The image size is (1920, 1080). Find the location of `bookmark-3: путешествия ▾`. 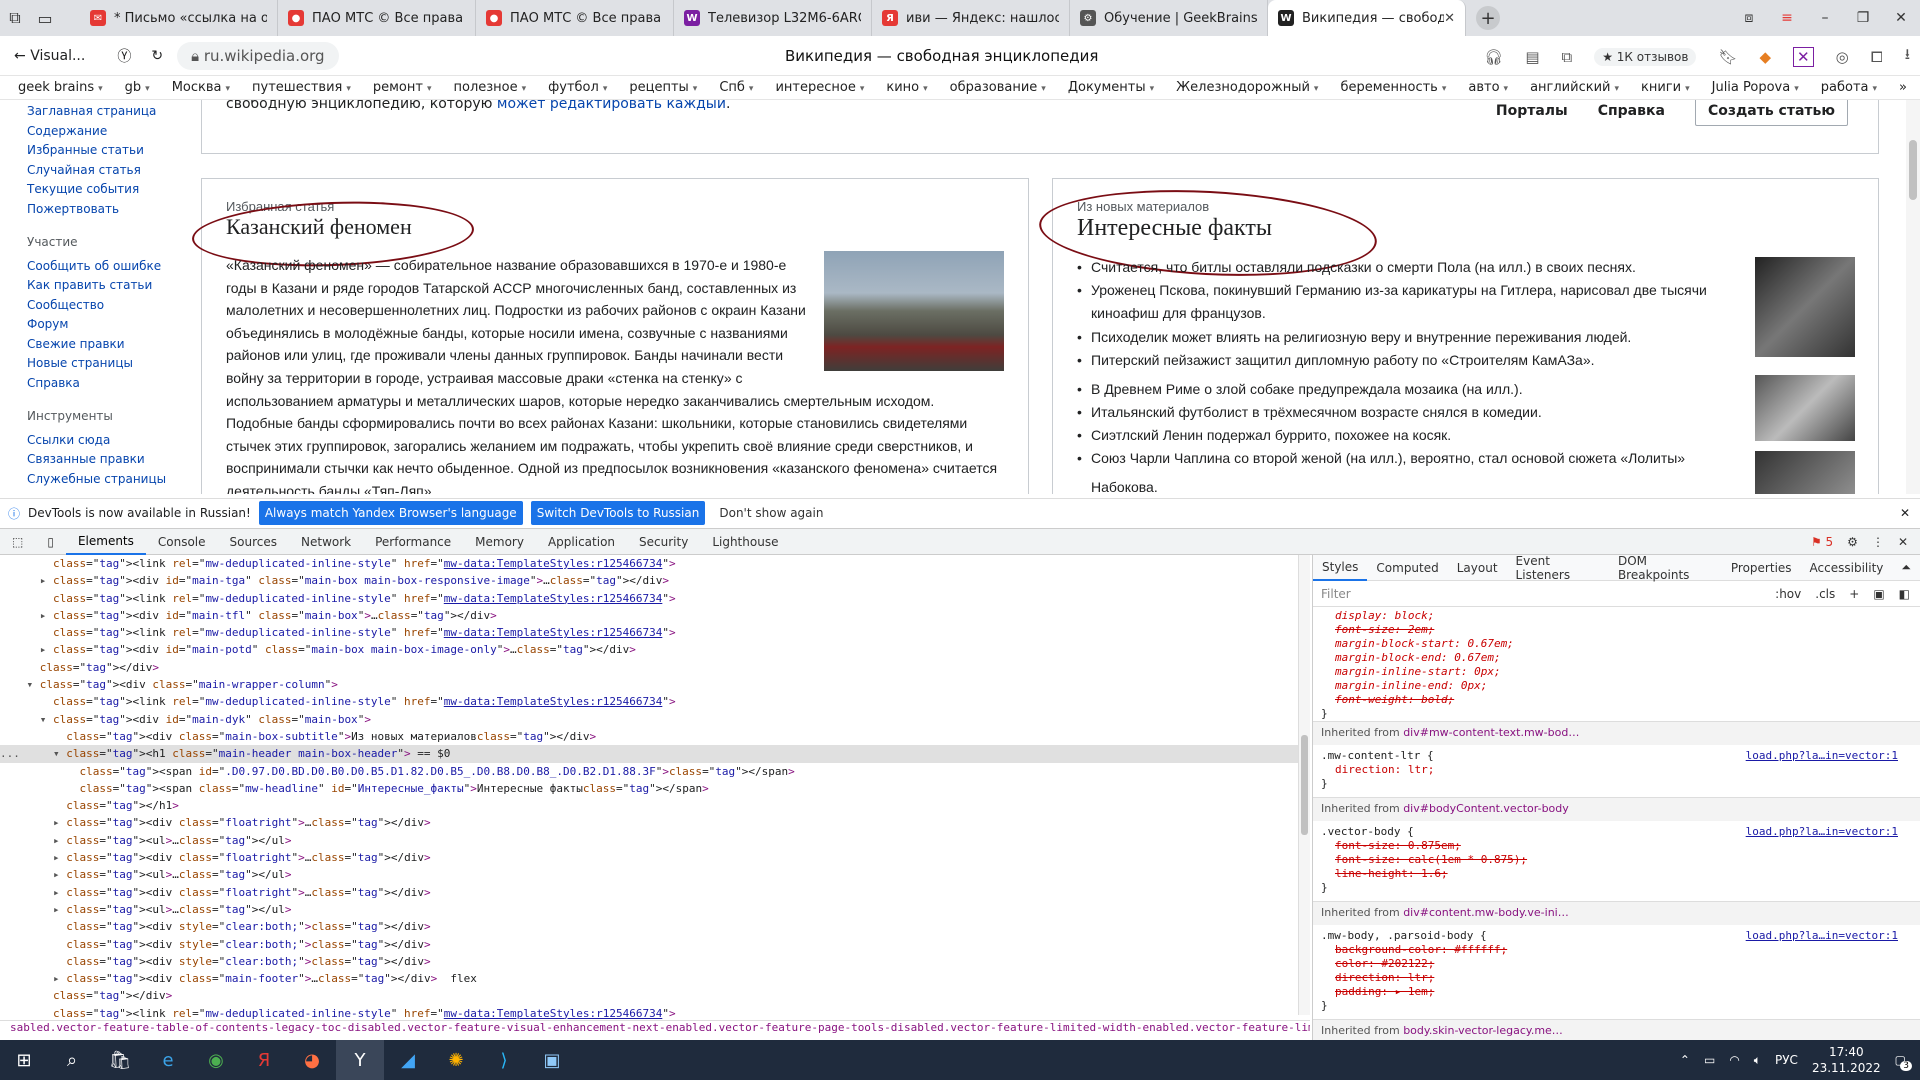

bookmark-3: путешествия ▾ is located at coordinates (301, 87).